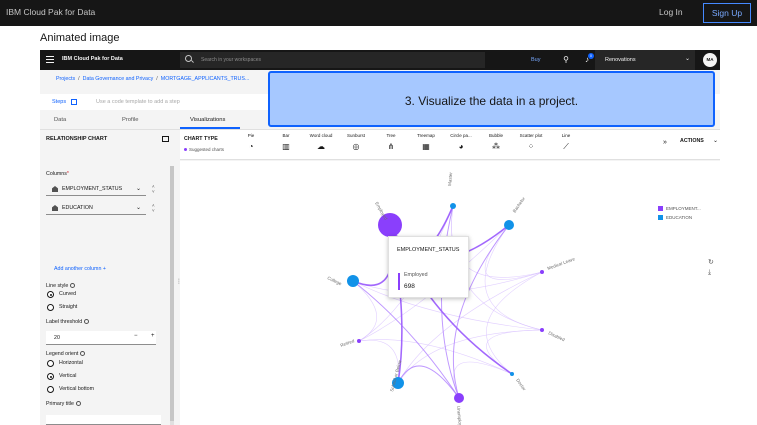  I want to click on steps-button: Steps, so click(59, 102).